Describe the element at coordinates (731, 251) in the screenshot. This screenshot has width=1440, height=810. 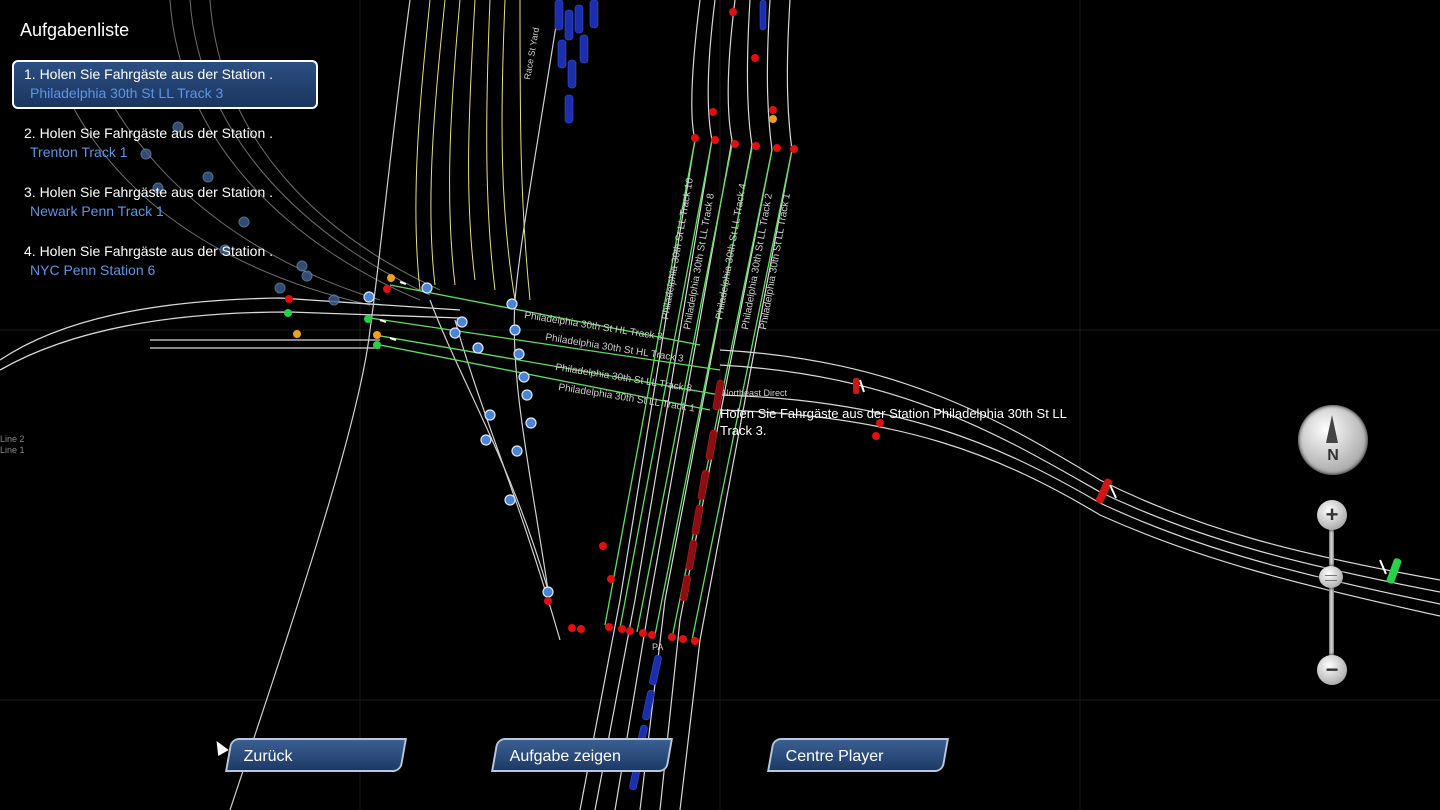
I see `track-label: Philadelphia 30th St LL Track 4` at that location.